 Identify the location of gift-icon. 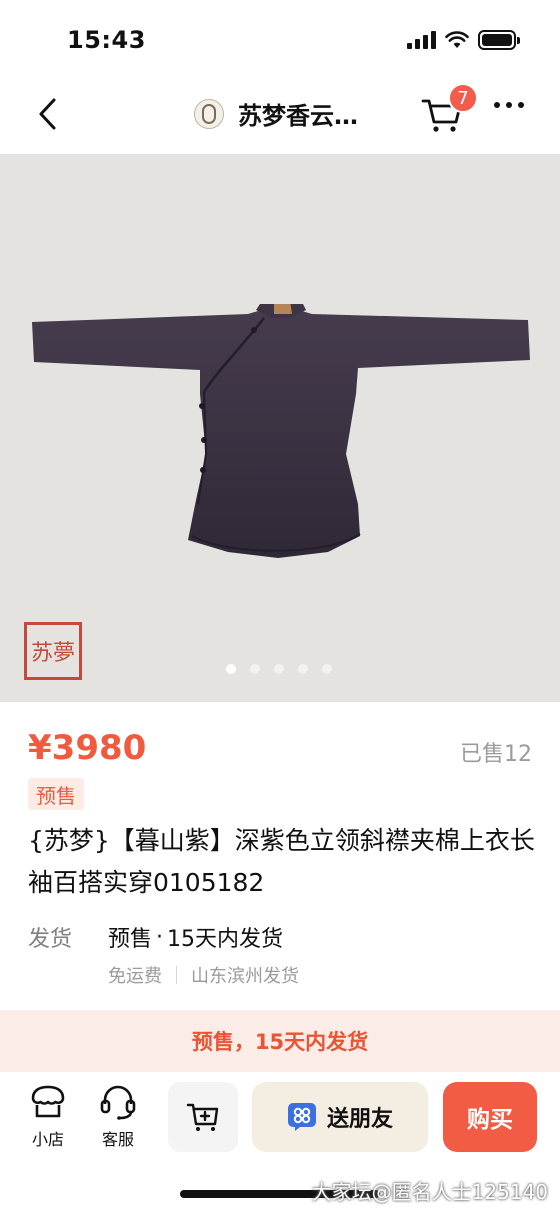
(301, 1117).